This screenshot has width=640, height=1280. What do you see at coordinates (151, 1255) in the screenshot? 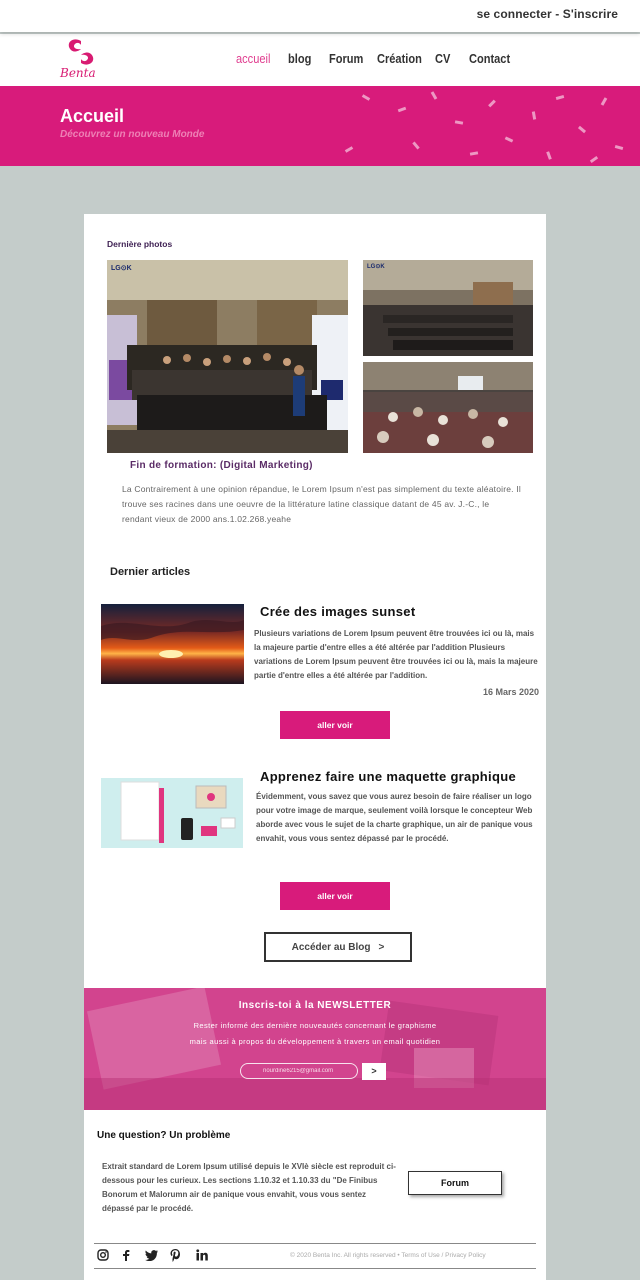
I see `twitter-icon` at bounding box center [151, 1255].